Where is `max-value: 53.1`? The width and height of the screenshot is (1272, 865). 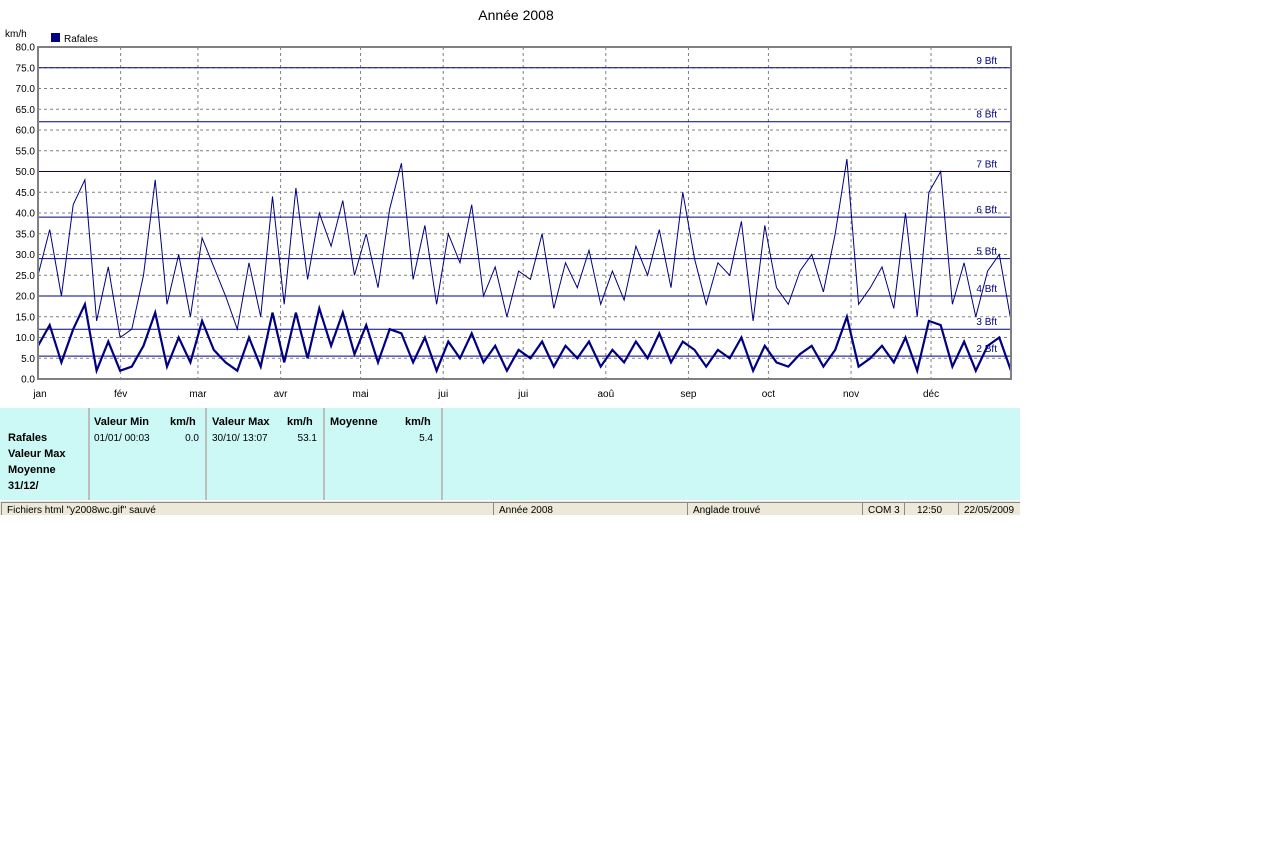
max-value: 53.1 is located at coordinates (307, 438).